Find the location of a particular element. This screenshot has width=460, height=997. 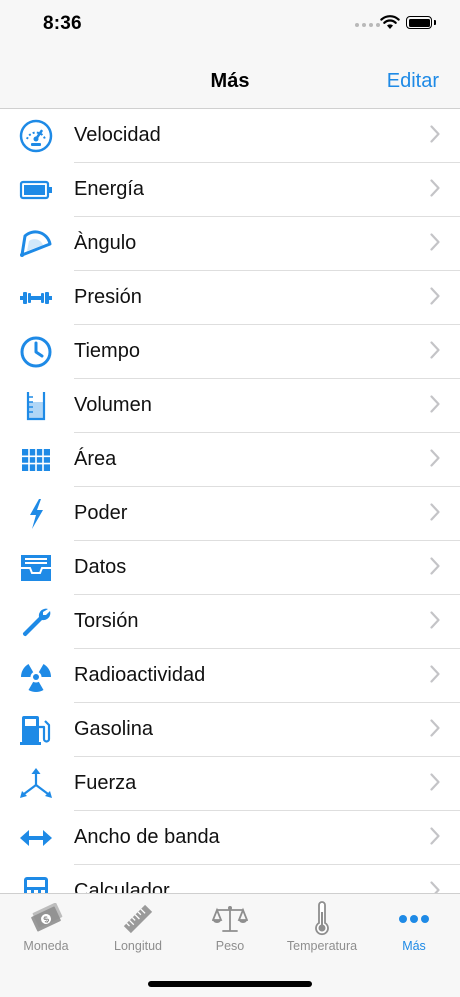

list-item-label: Fuerza is located at coordinates (105, 783).